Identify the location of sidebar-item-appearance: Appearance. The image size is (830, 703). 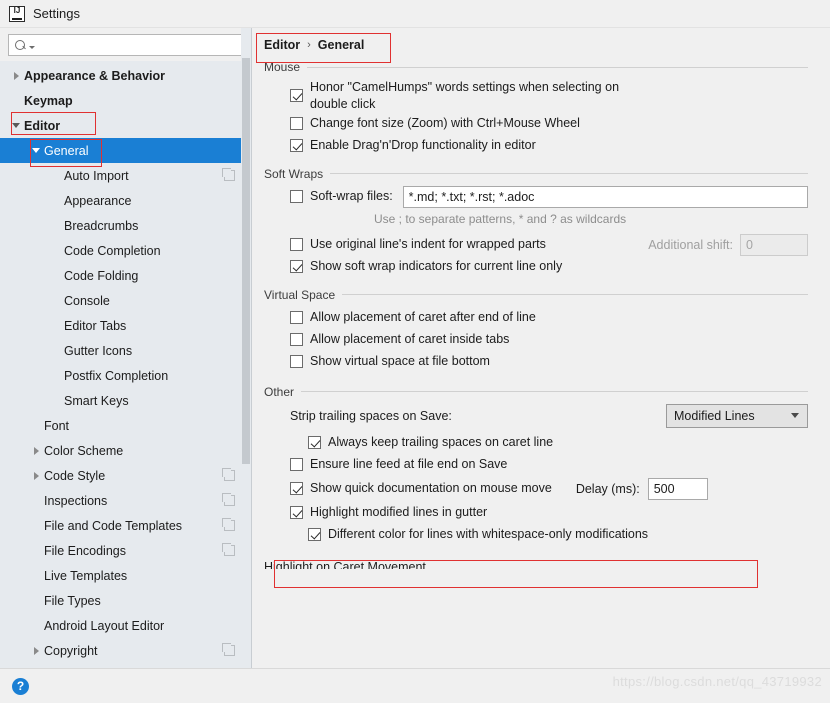
(125, 200).